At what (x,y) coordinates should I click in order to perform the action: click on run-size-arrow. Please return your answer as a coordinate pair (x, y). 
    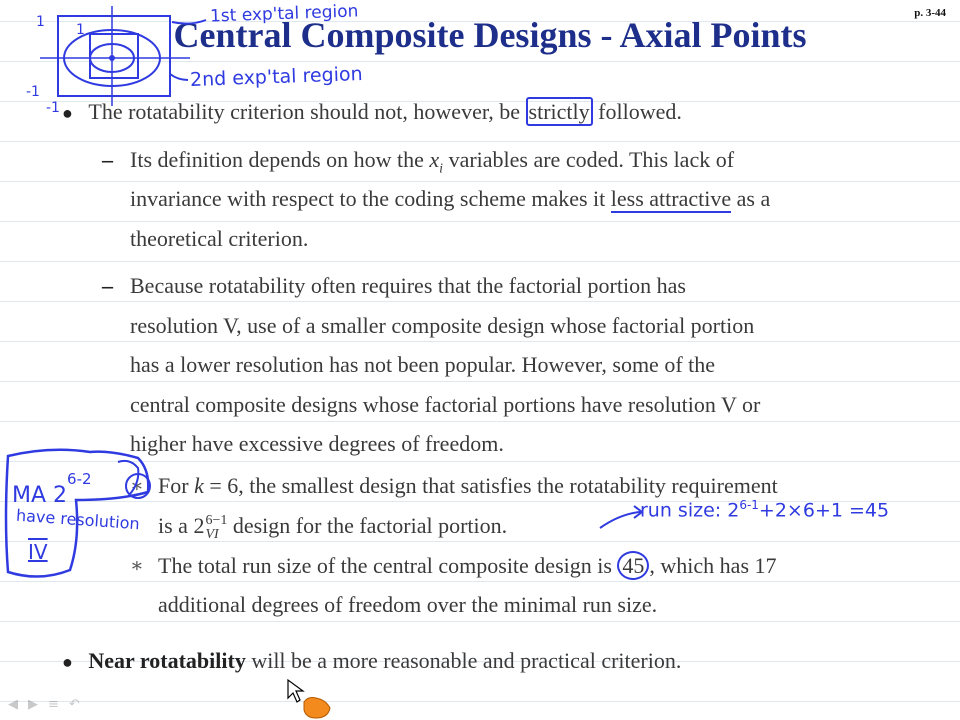
    Looking at the image, I should click on (620, 520).